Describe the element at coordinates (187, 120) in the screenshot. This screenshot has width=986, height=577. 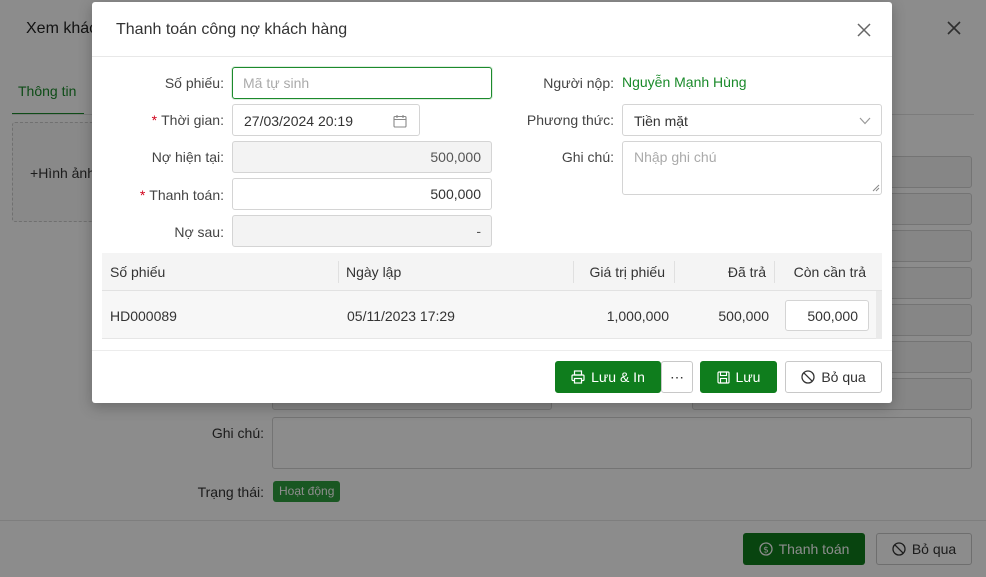
I see `time-label: * Thời gian:` at that location.